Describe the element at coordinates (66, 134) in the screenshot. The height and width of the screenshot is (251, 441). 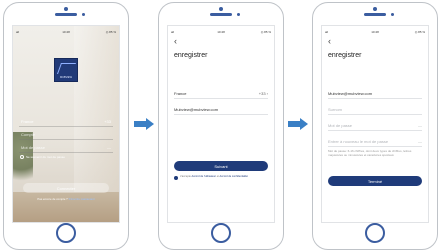
I see `account-input: Compte` at that location.